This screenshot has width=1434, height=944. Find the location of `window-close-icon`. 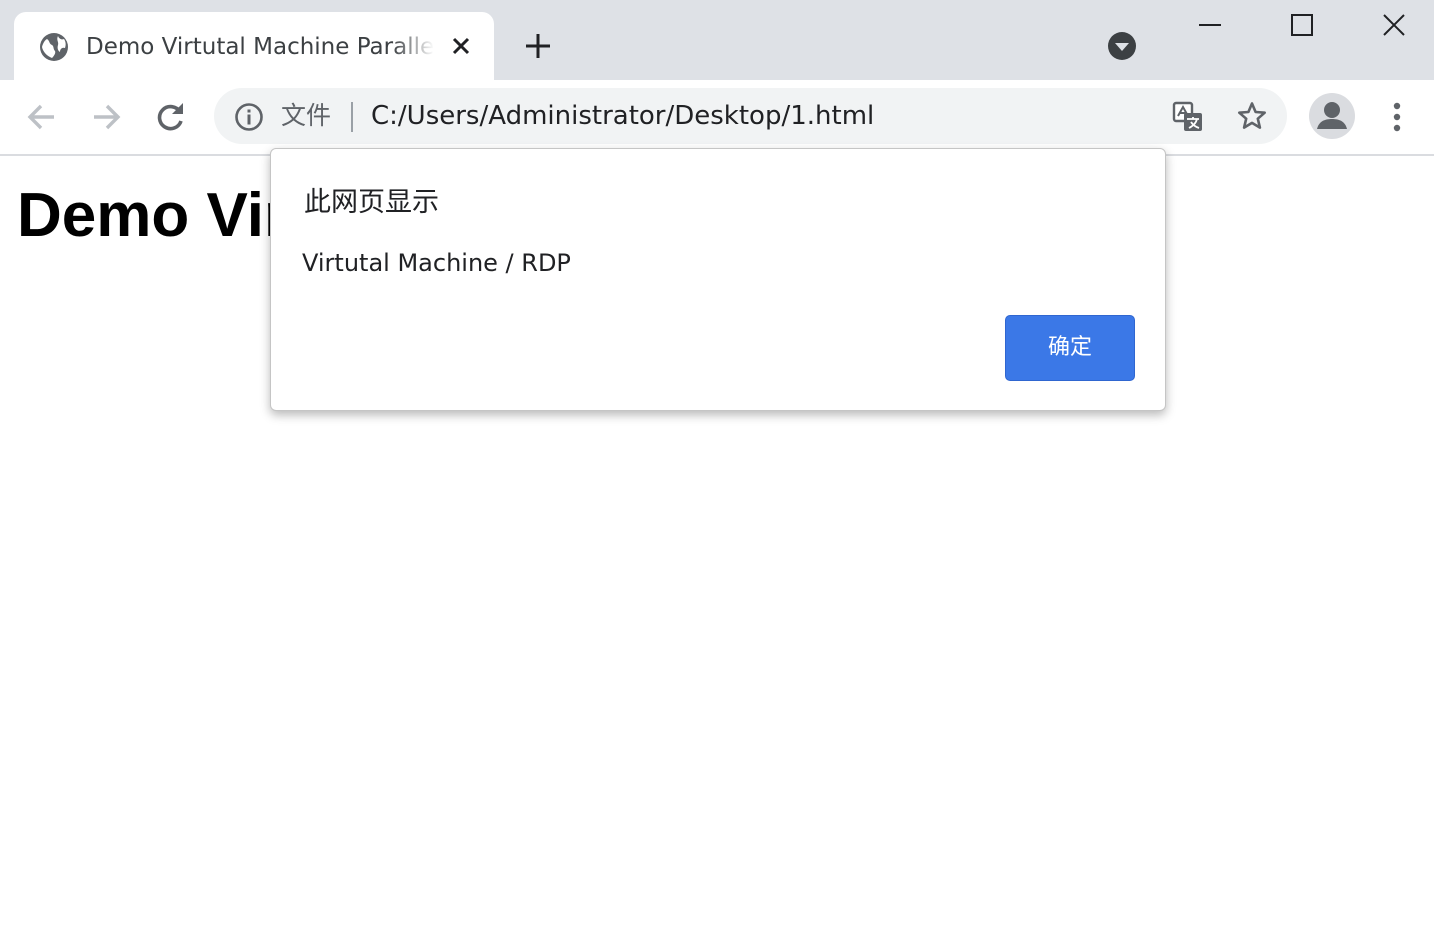

window-close-icon is located at coordinates (1394, 25).